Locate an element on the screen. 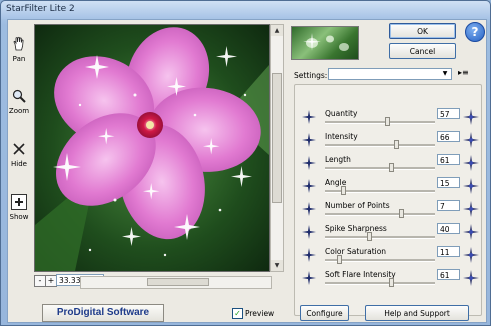 Image resolution: width=491 pixels, height=326 pixels. param-row: Quantity 57 is located at coordinates (388, 118).